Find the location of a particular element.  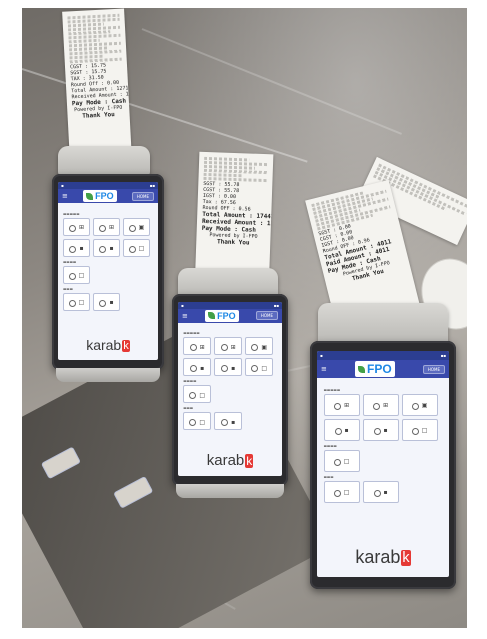

app-logo: FPO is located at coordinates (222, 315).